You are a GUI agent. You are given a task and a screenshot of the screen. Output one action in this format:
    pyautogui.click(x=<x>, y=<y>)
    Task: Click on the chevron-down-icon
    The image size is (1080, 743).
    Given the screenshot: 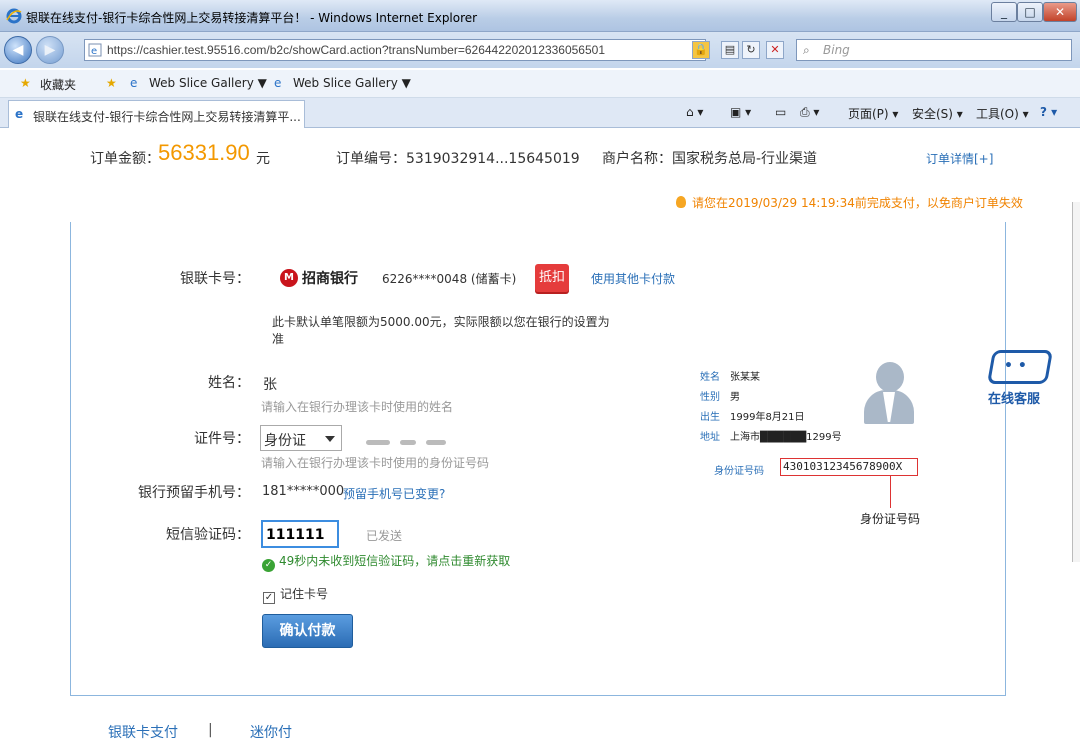 What is the action you would take?
    pyautogui.click(x=330, y=439)
    